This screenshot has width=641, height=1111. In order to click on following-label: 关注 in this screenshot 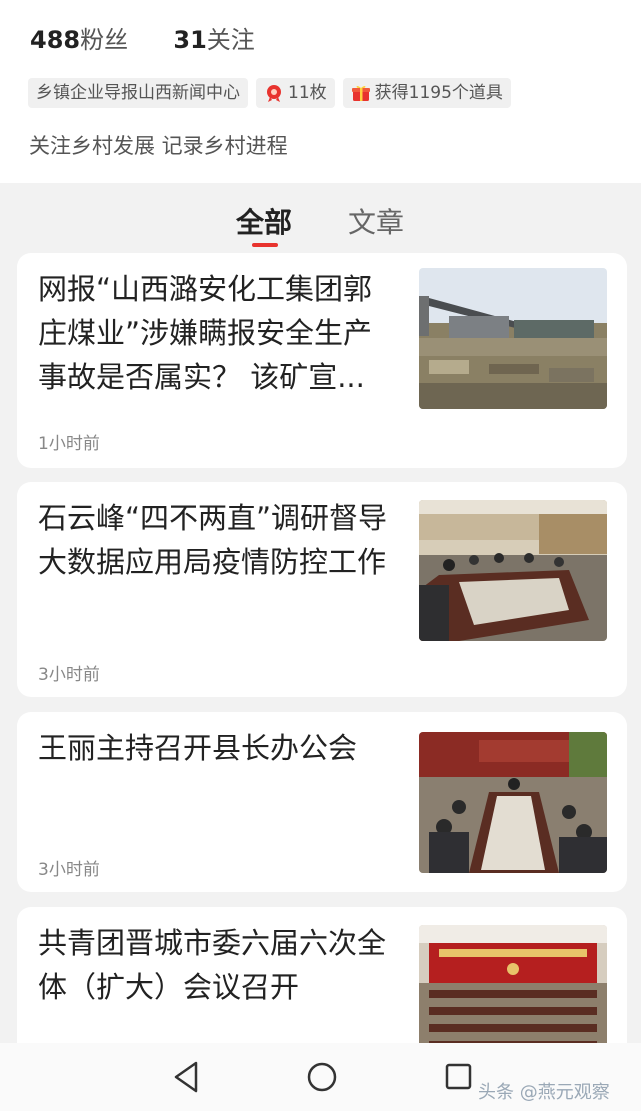, I will do `click(230, 40)`.